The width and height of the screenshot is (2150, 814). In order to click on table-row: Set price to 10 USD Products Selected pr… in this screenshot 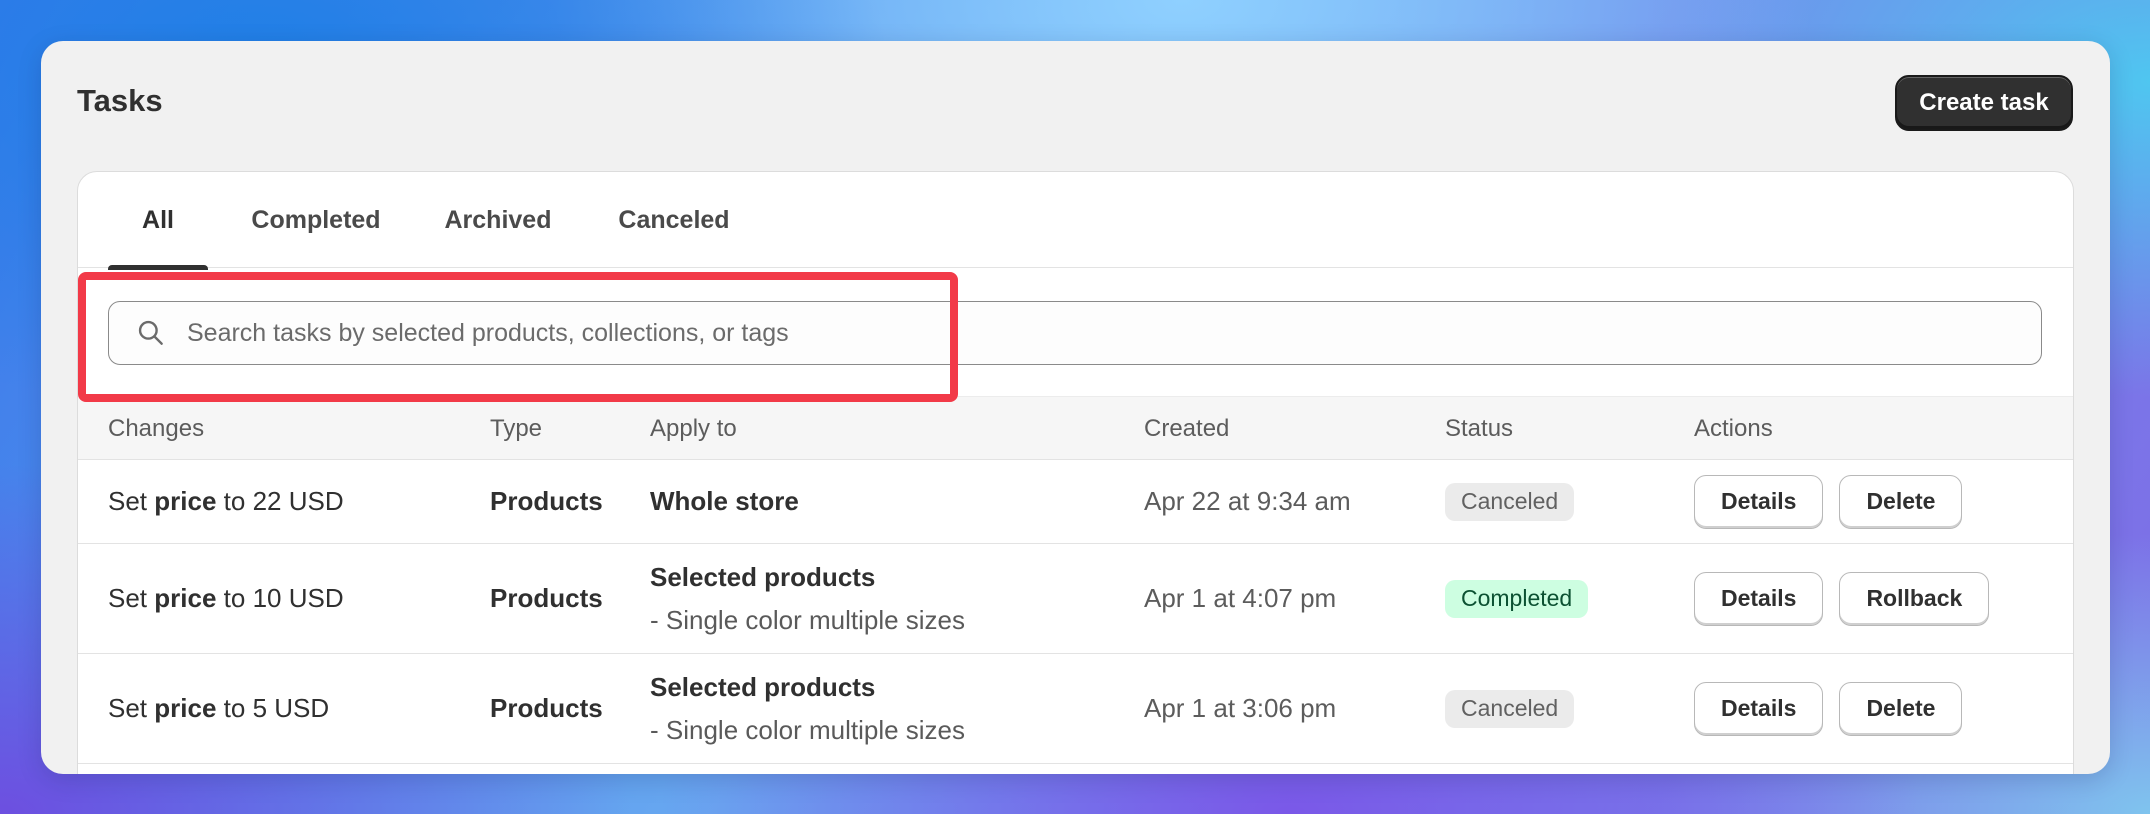, I will do `click(1075, 599)`.